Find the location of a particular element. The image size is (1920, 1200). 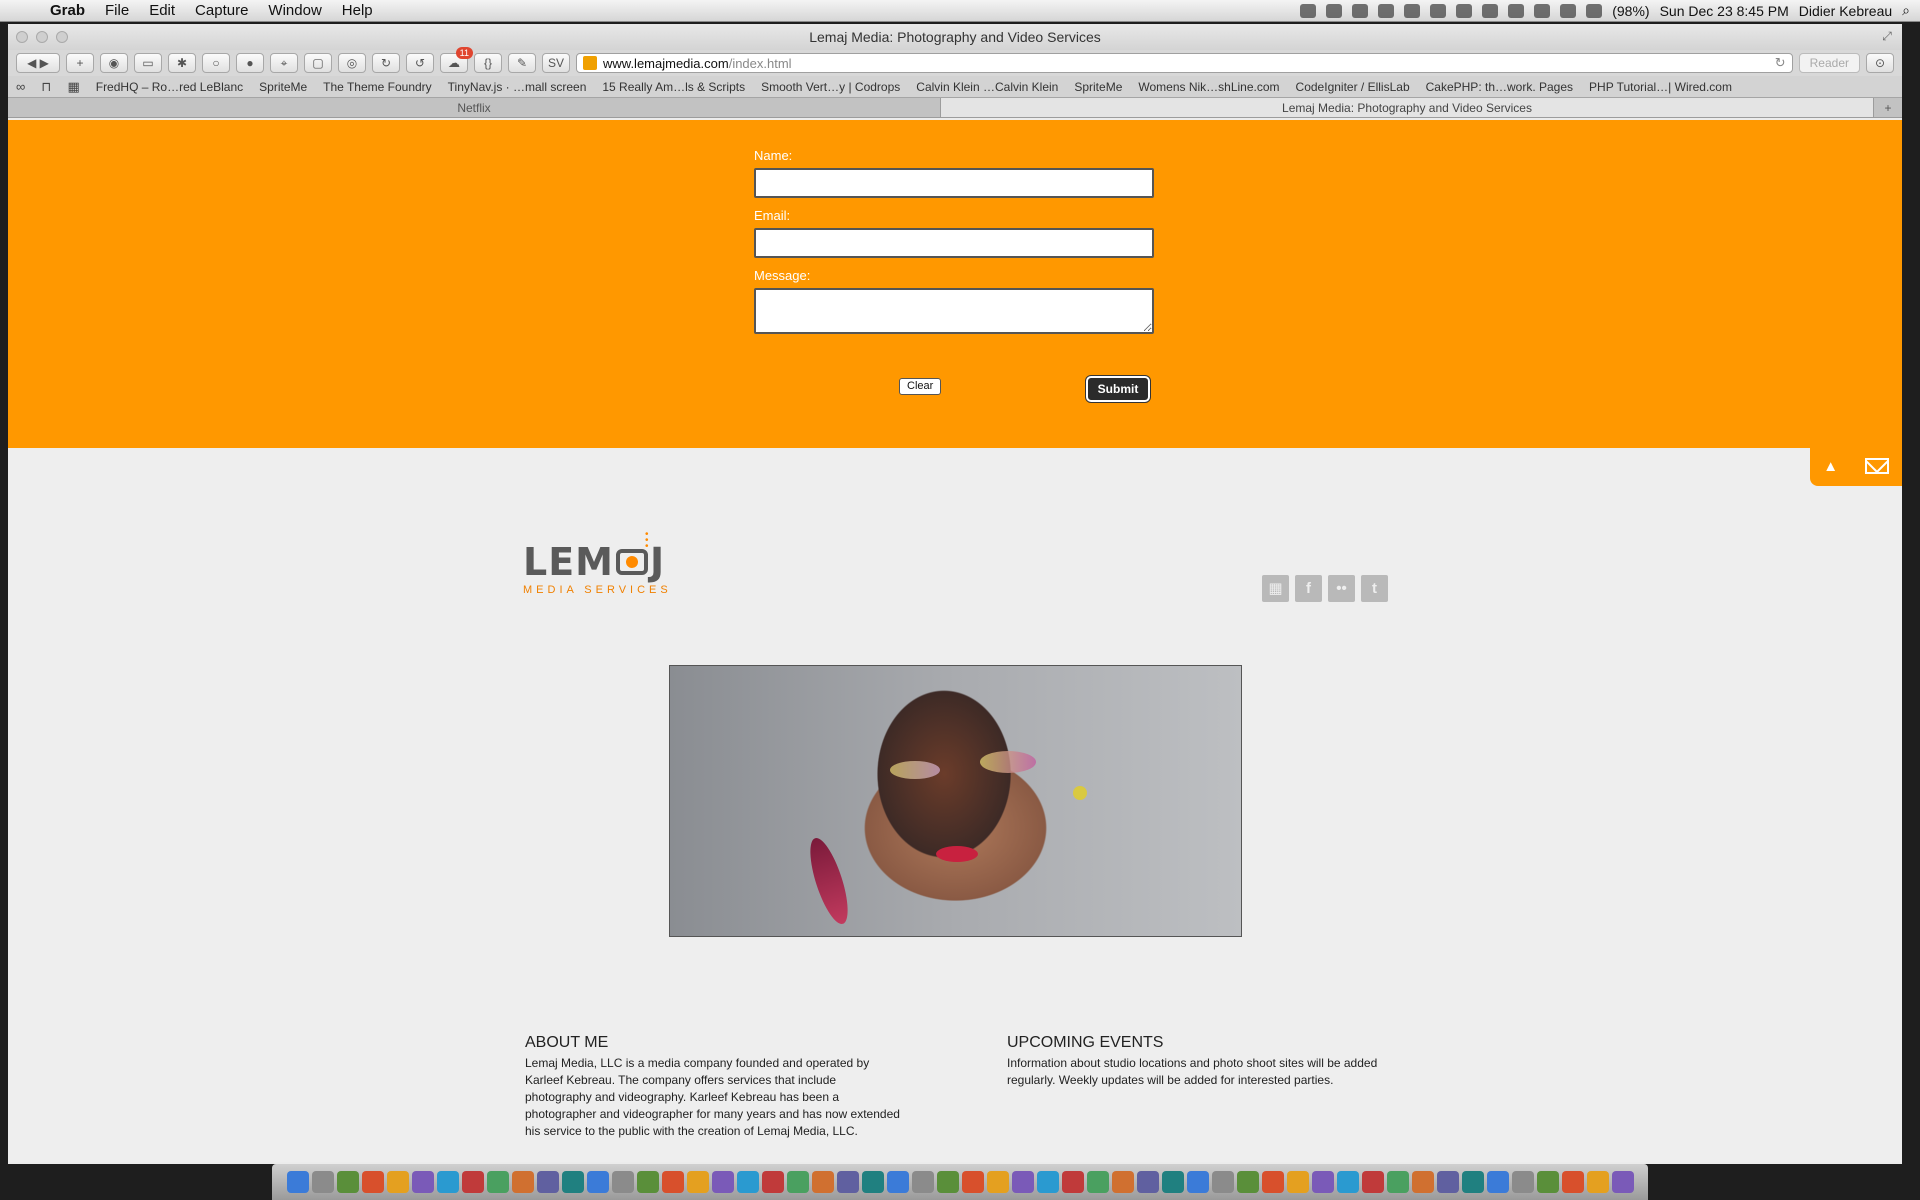

user-name: Didier Kebreau is located at coordinates (1845, 11).